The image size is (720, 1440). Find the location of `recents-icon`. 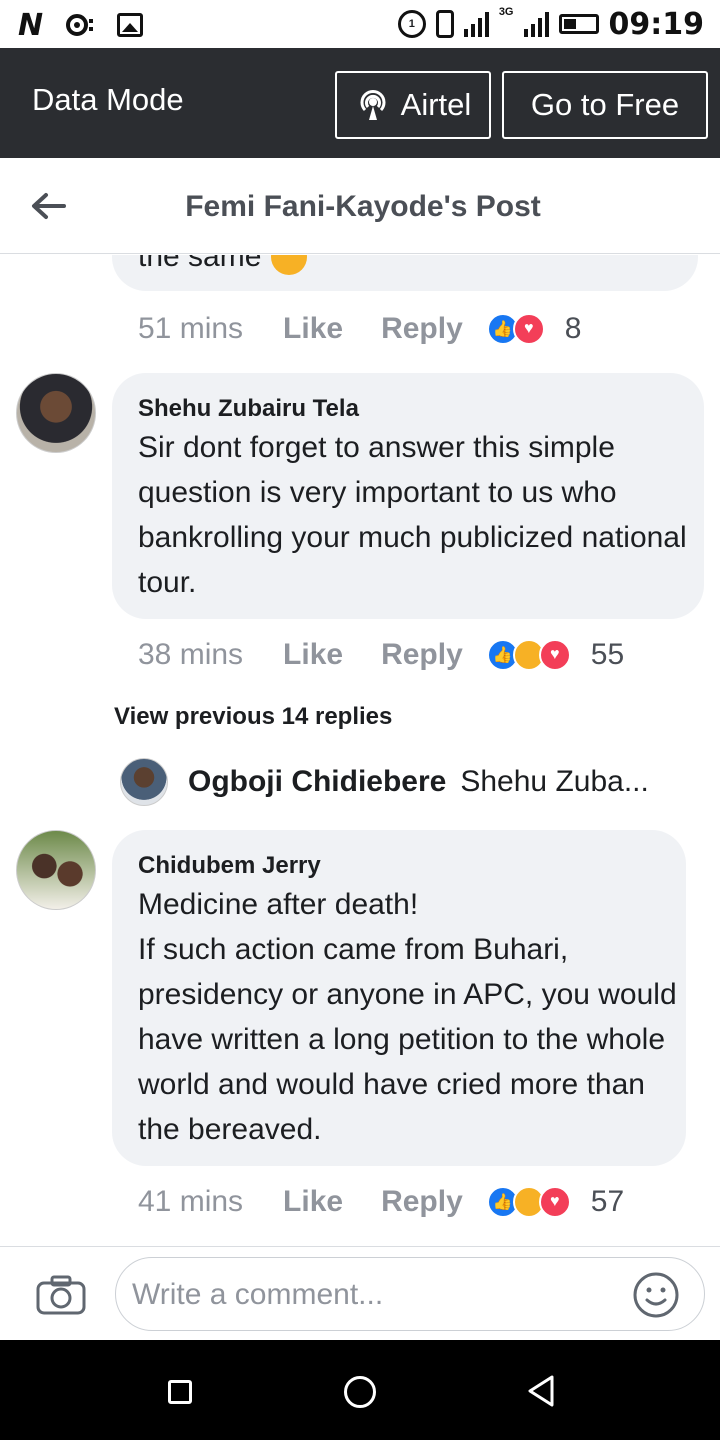

recents-icon is located at coordinates (180, 1392).